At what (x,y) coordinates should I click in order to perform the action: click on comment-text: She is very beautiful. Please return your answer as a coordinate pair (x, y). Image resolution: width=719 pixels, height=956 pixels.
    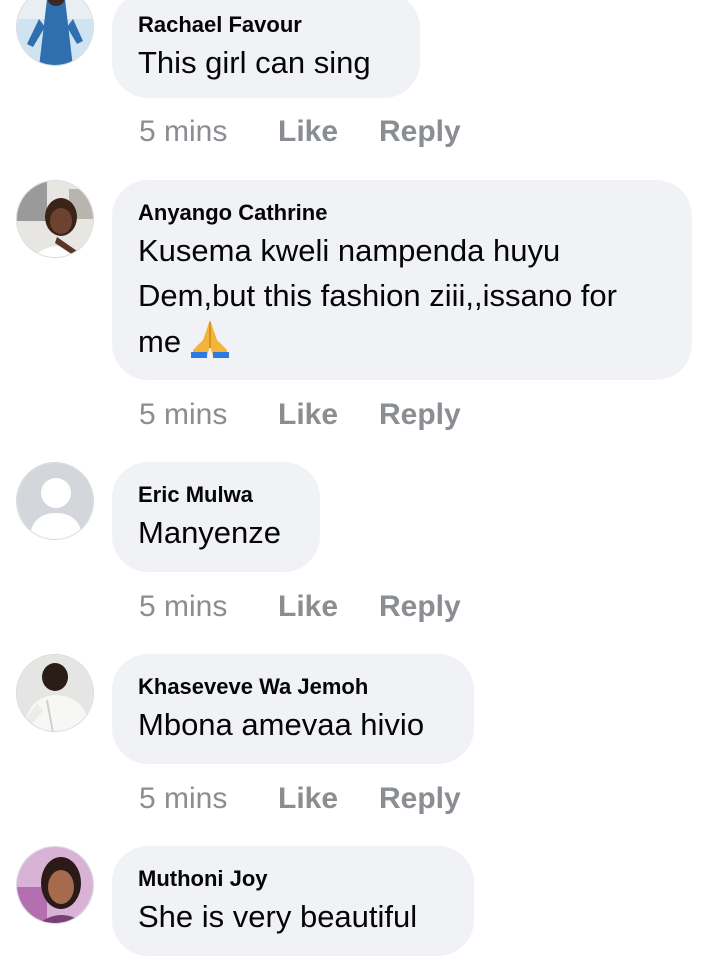
    Looking at the image, I should click on (278, 916).